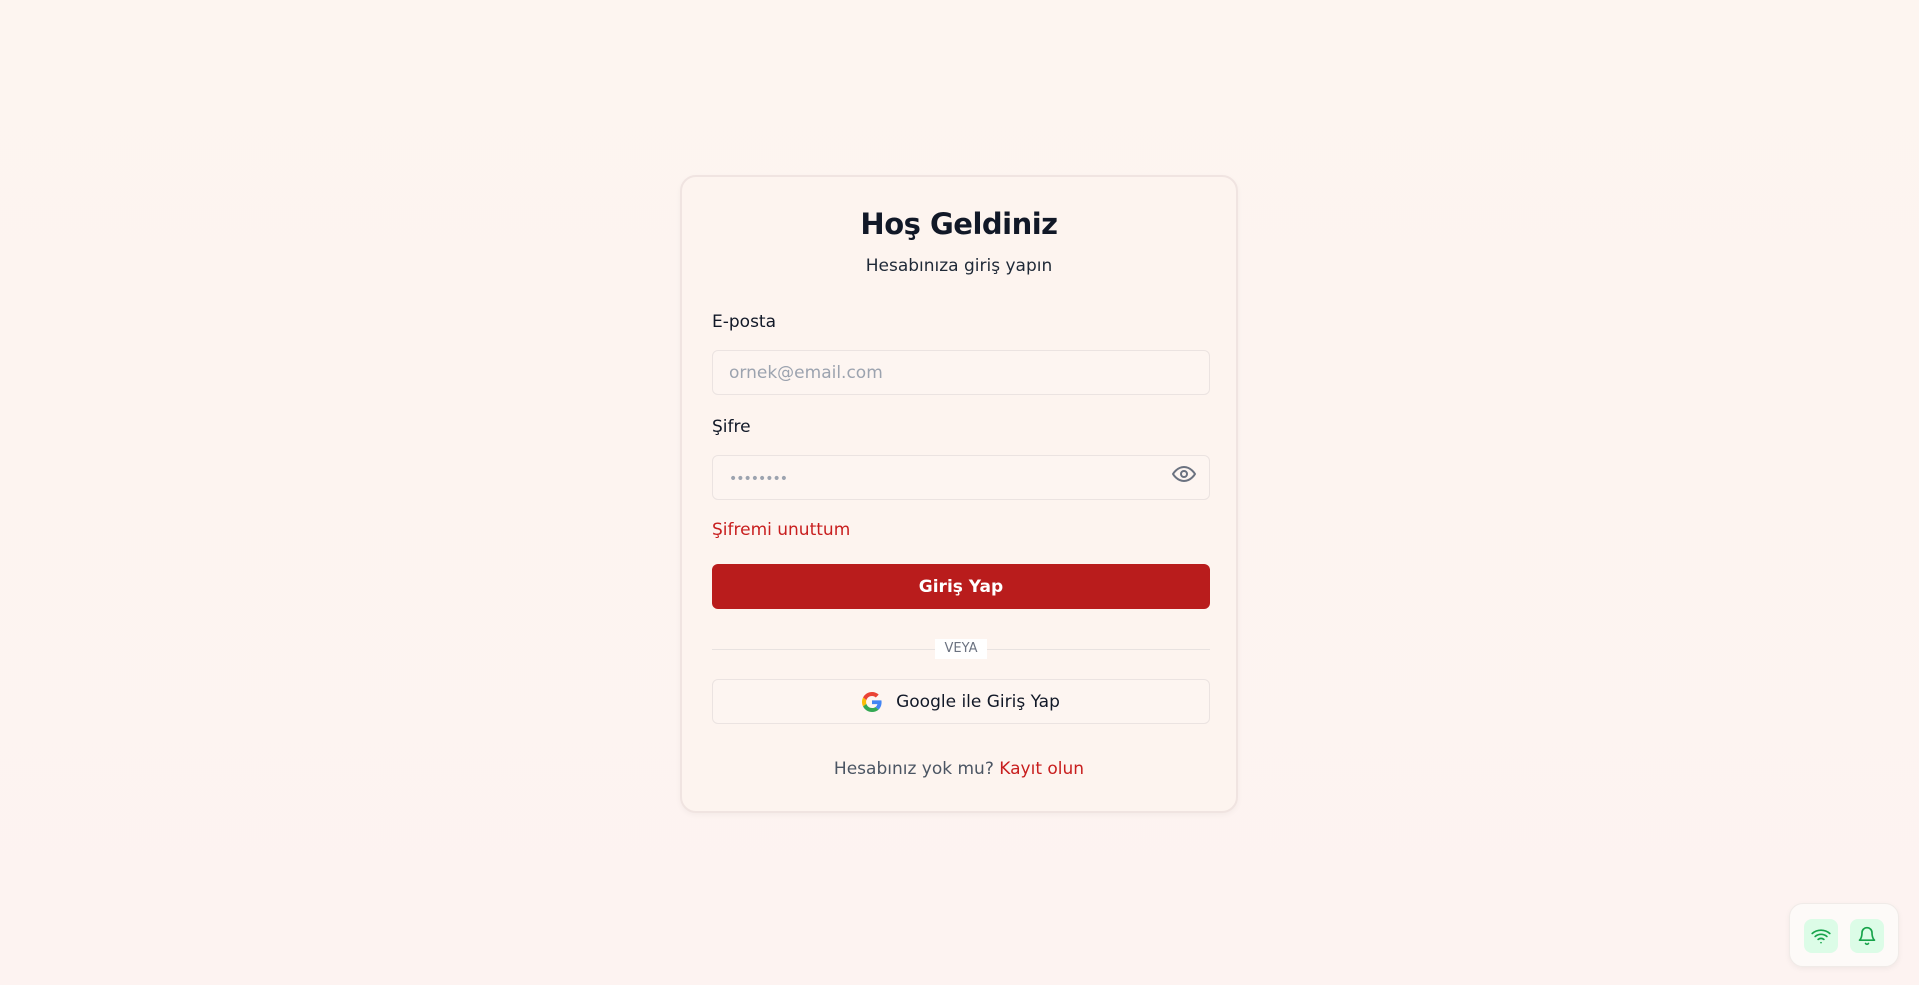  I want to click on notifications-button, so click(1867, 936).